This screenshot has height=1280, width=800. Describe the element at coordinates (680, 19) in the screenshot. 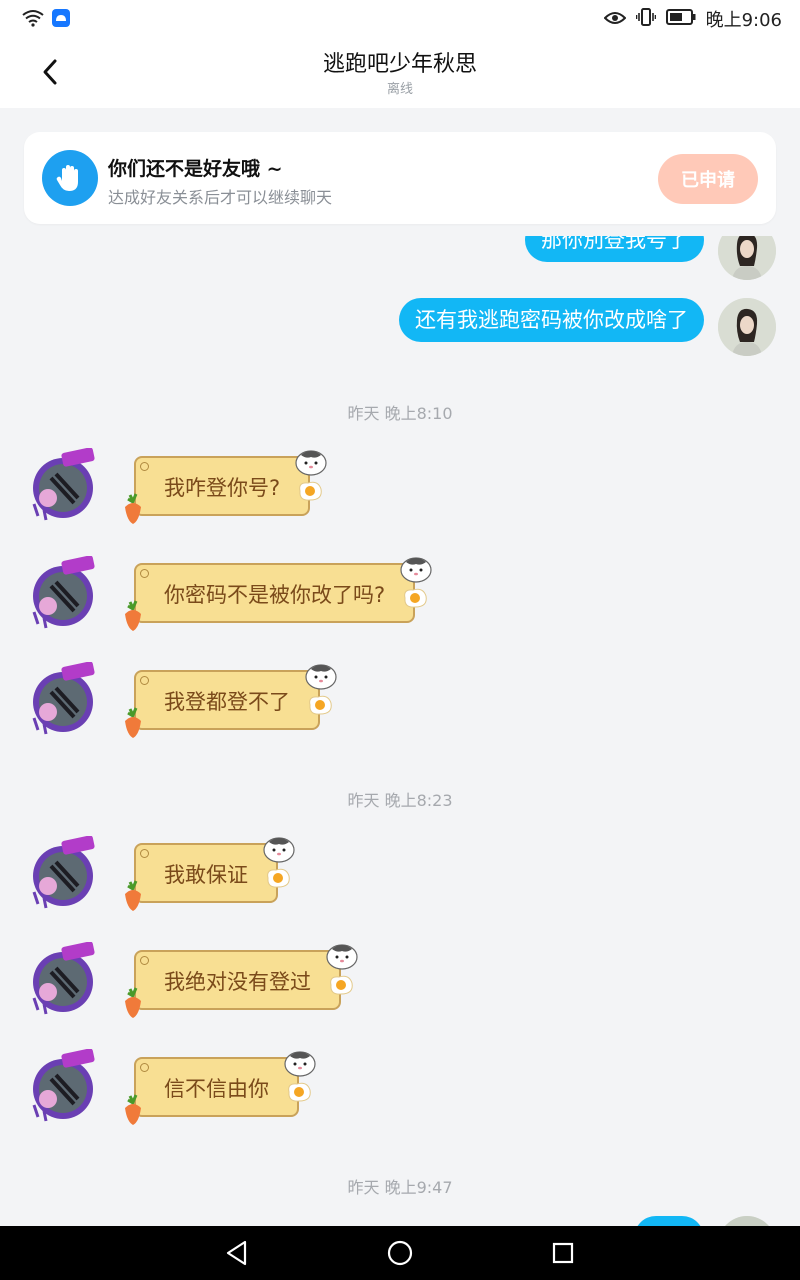

I see `battery-icon` at that location.